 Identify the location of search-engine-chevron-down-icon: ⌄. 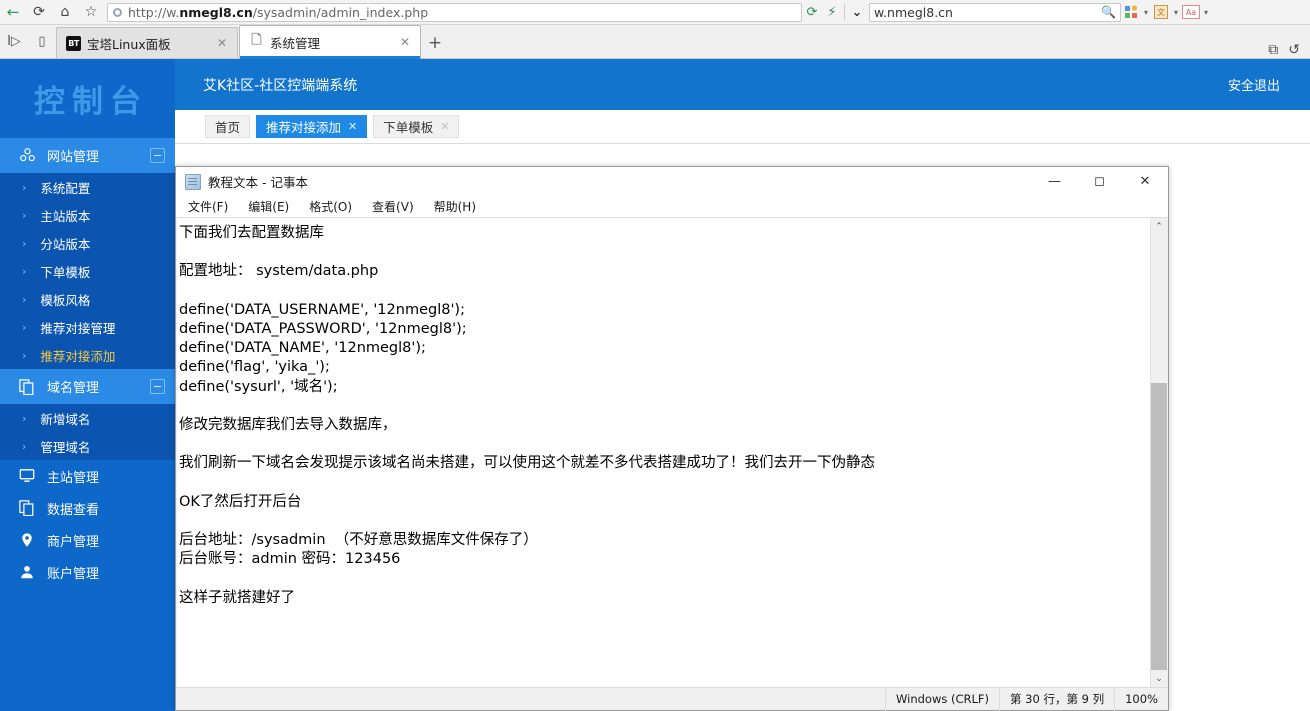
(857, 12).